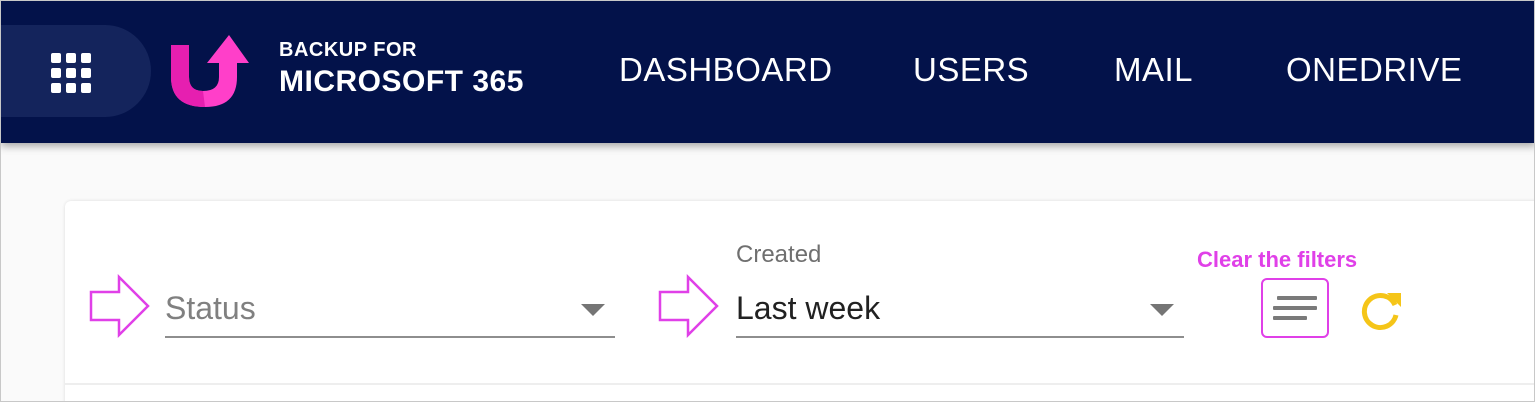 This screenshot has height=402, width=1535. What do you see at coordinates (1374, 70) in the screenshot?
I see `nav-onedrive: ONEDRIVE` at bounding box center [1374, 70].